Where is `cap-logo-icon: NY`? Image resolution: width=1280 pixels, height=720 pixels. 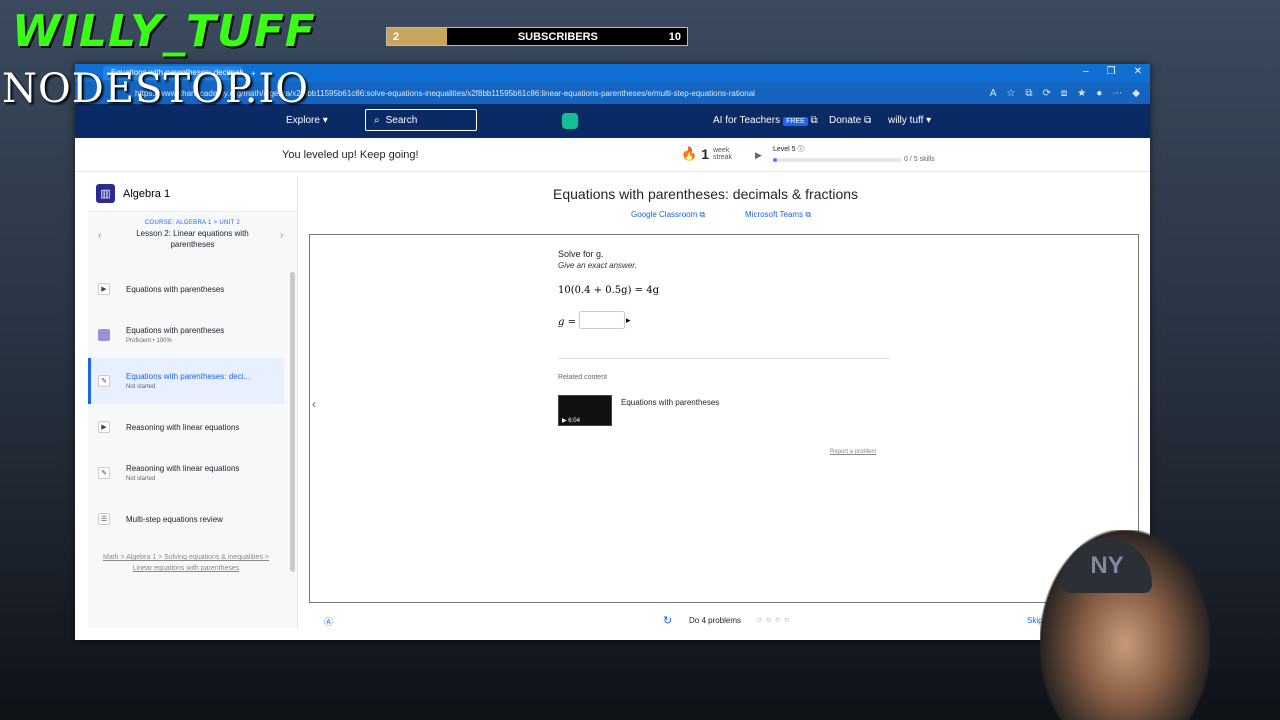
cap-logo-icon: NY is located at coordinates (1107, 565).